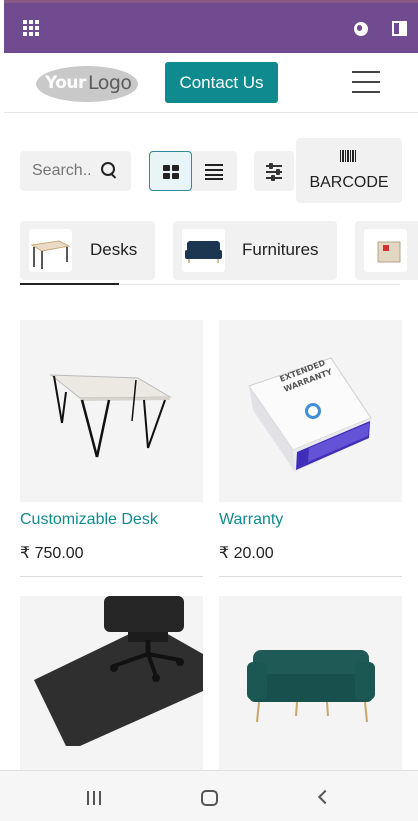 The height and width of the screenshot is (821, 418). Describe the element at coordinates (310, 411) in the screenshot. I see `product-image-warranty: EXTENDED WARRANTY` at that location.